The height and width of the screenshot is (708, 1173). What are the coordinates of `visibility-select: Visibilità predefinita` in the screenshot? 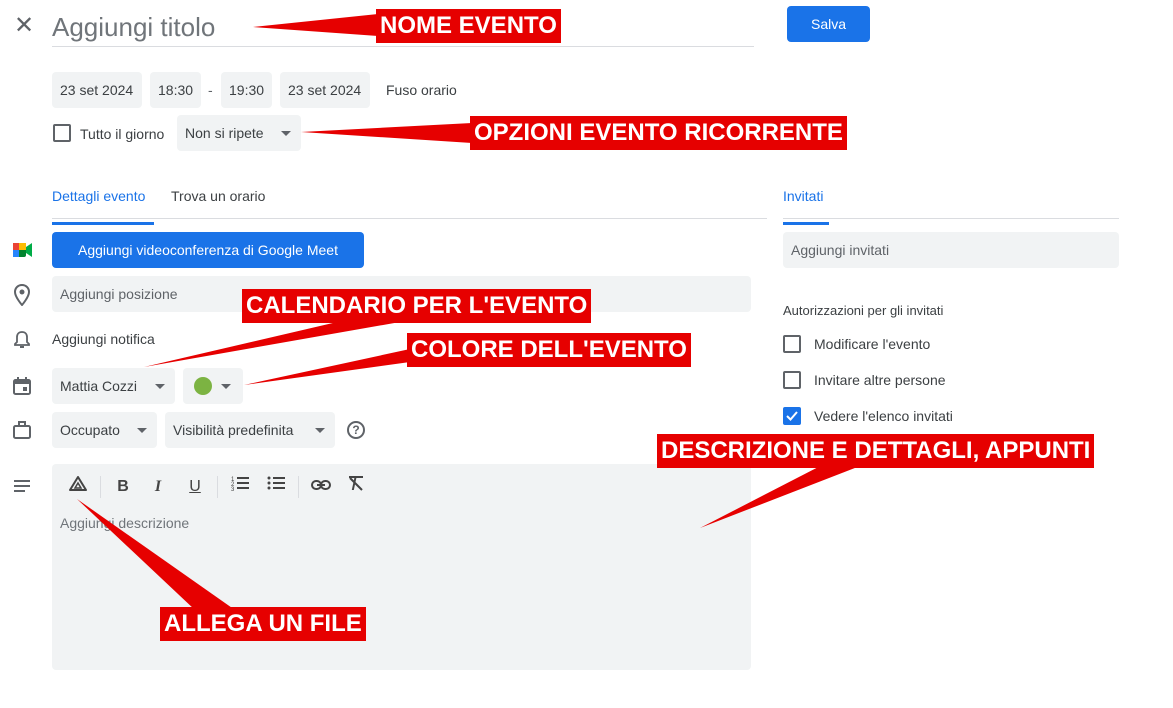 It's located at (250, 430).